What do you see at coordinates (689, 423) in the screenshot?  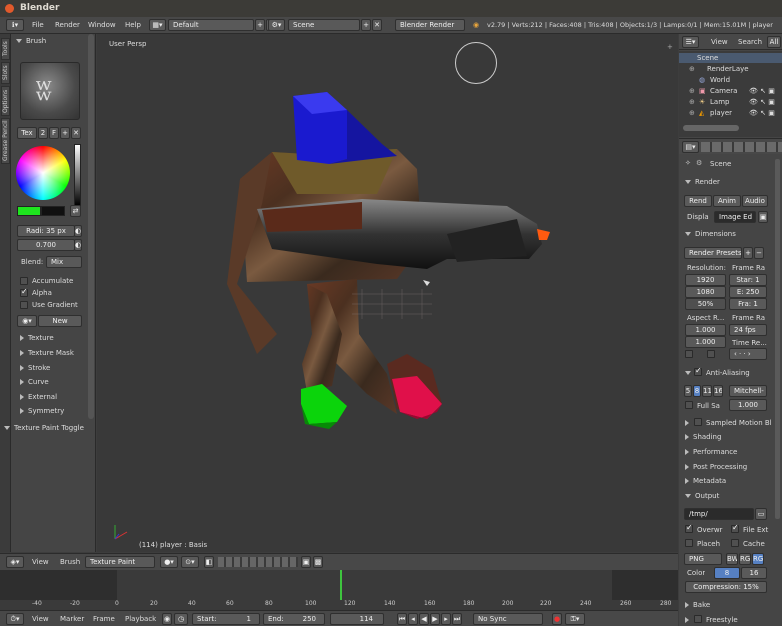 I see `motion-blur-panel-header` at bounding box center [689, 423].